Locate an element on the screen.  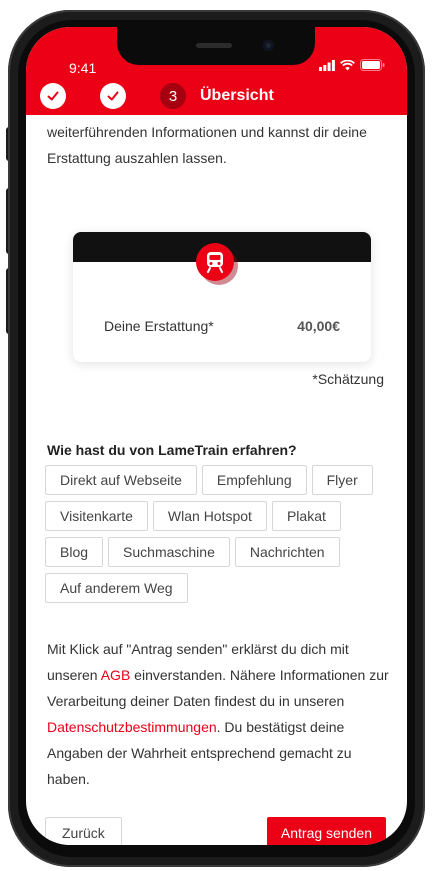
option-row: Blog Suchmaschine Nachrichten is located at coordinates (217, 552).